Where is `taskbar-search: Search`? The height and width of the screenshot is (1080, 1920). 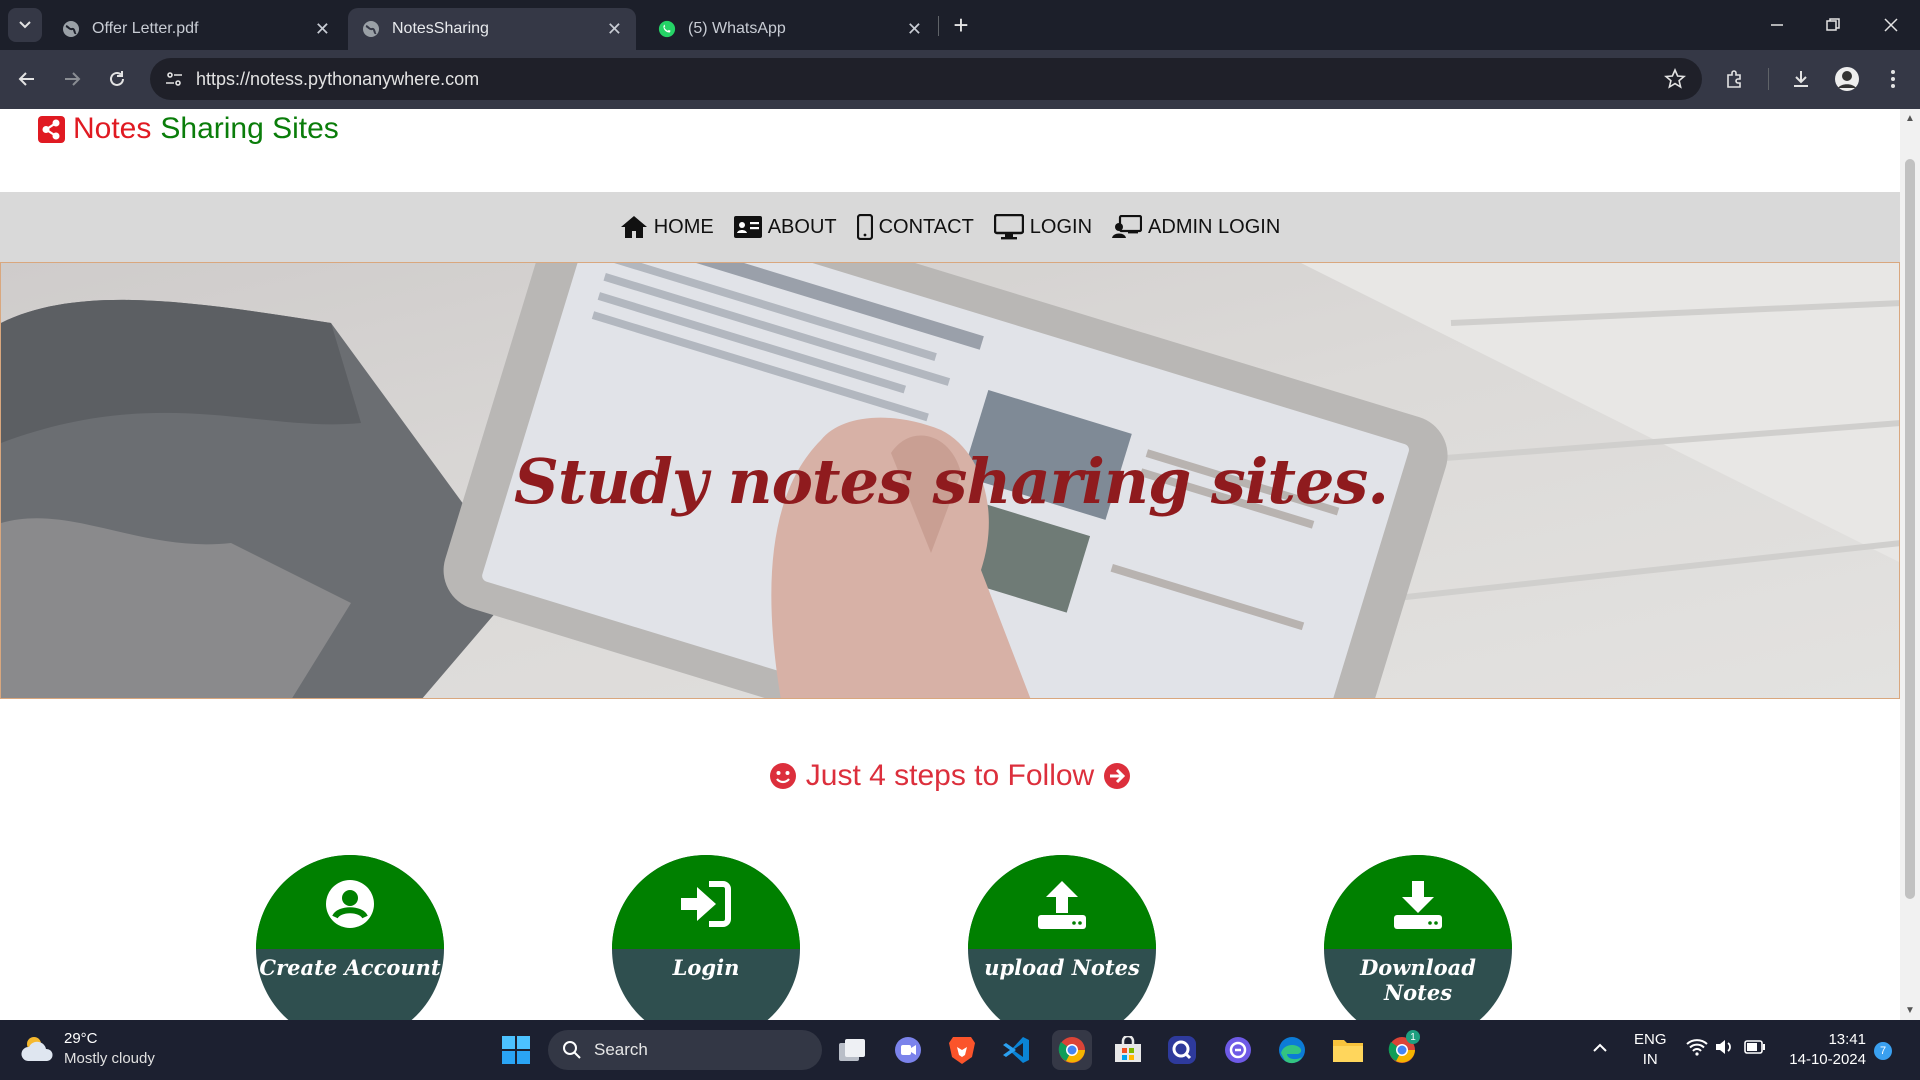 taskbar-search: Search is located at coordinates (685, 1050).